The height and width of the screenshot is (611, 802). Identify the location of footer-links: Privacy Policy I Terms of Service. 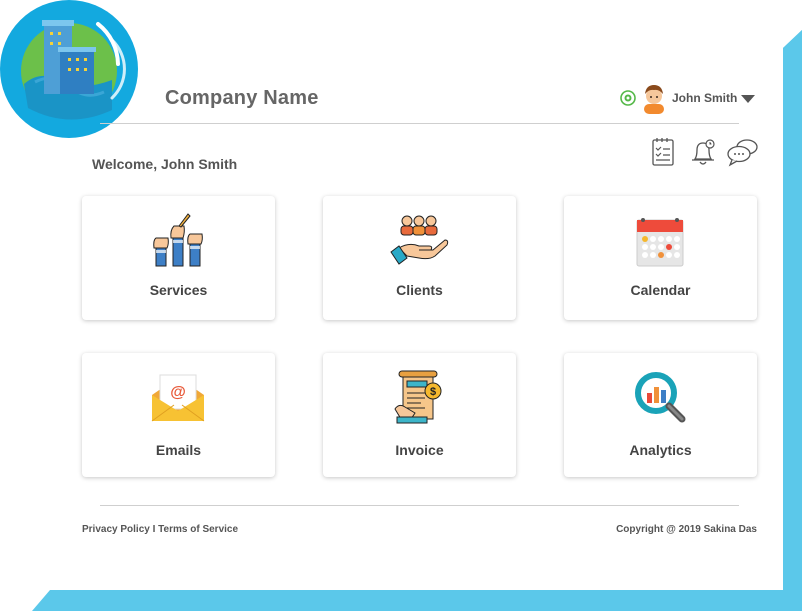
(160, 529).